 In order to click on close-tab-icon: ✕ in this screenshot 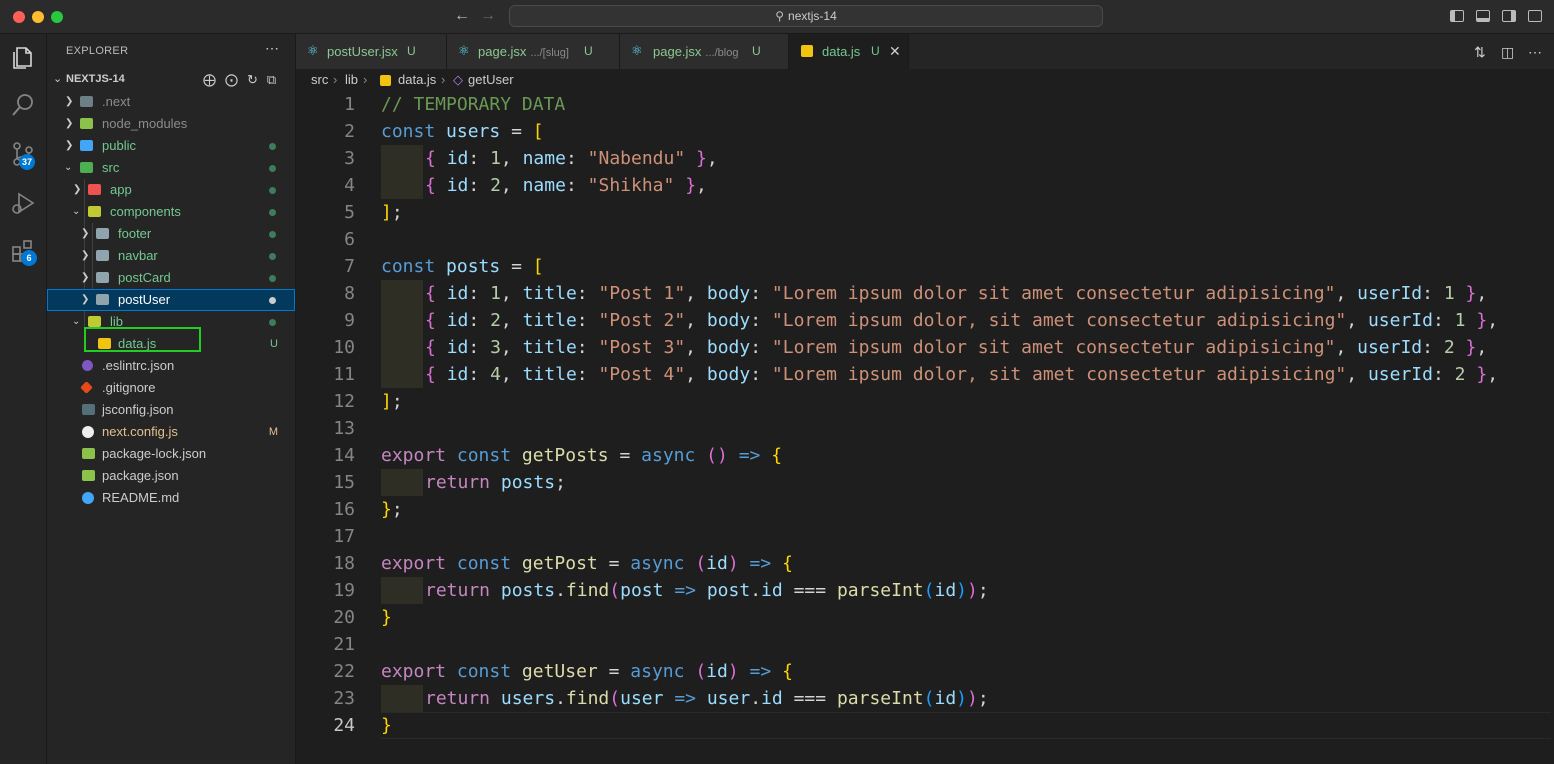, I will do `click(895, 51)`.